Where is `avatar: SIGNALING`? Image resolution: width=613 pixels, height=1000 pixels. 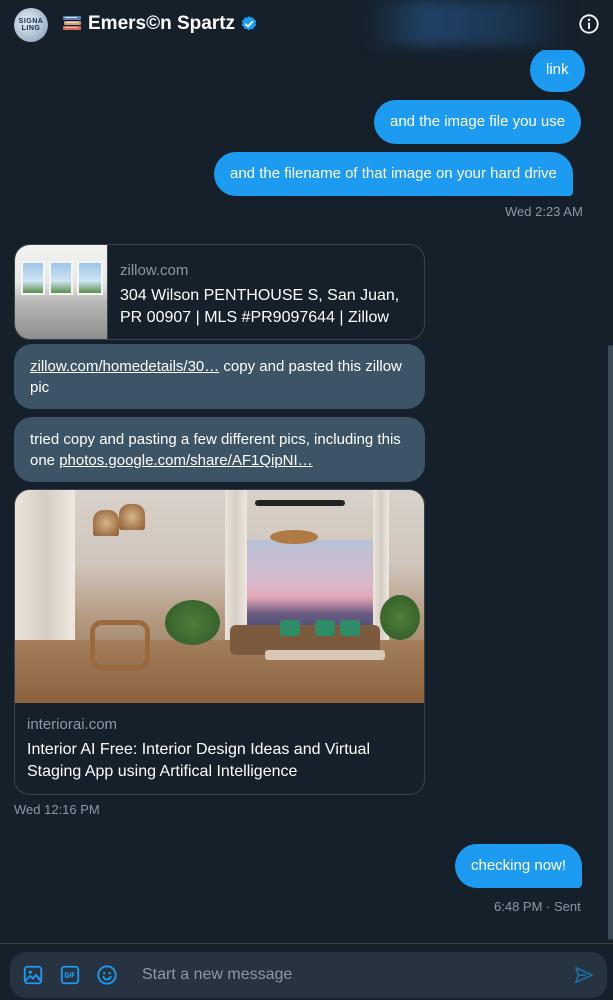
avatar: SIGNALING is located at coordinates (31, 25).